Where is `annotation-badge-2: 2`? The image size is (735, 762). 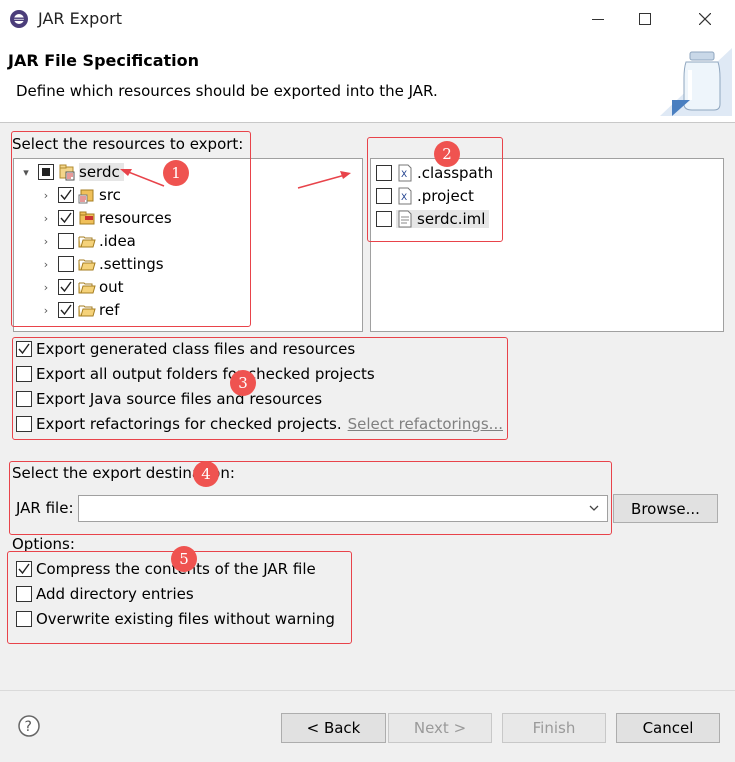
annotation-badge-2: 2 is located at coordinates (447, 154).